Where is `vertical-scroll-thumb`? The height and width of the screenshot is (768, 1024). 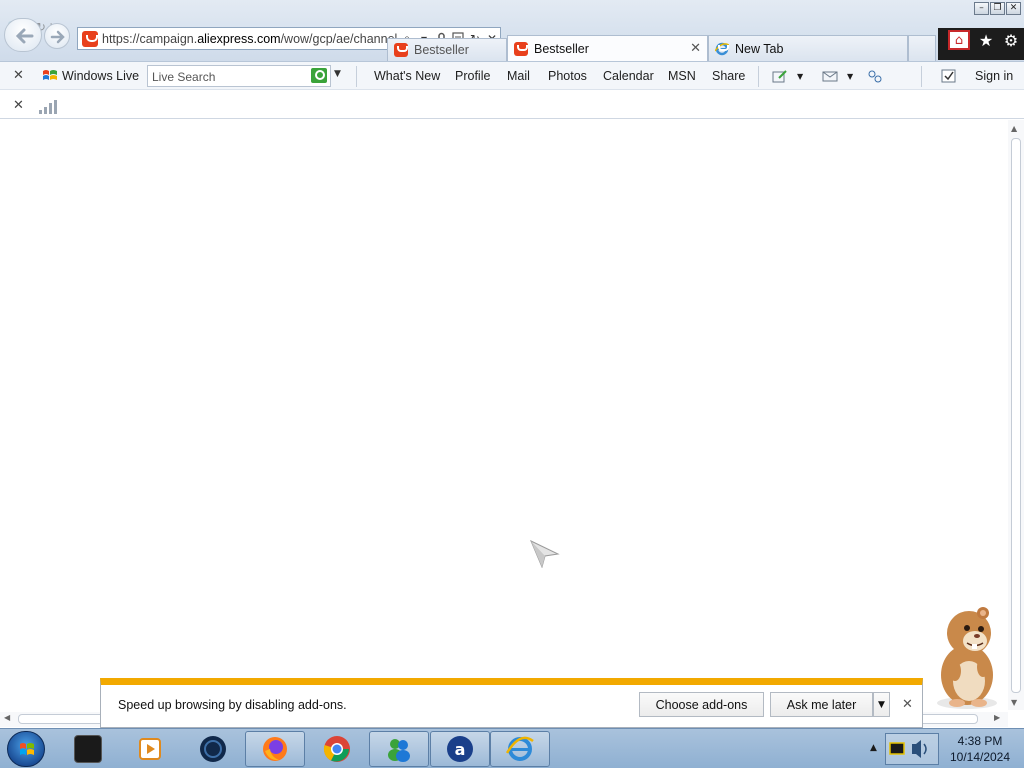 vertical-scroll-thumb is located at coordinates (1016, 415).